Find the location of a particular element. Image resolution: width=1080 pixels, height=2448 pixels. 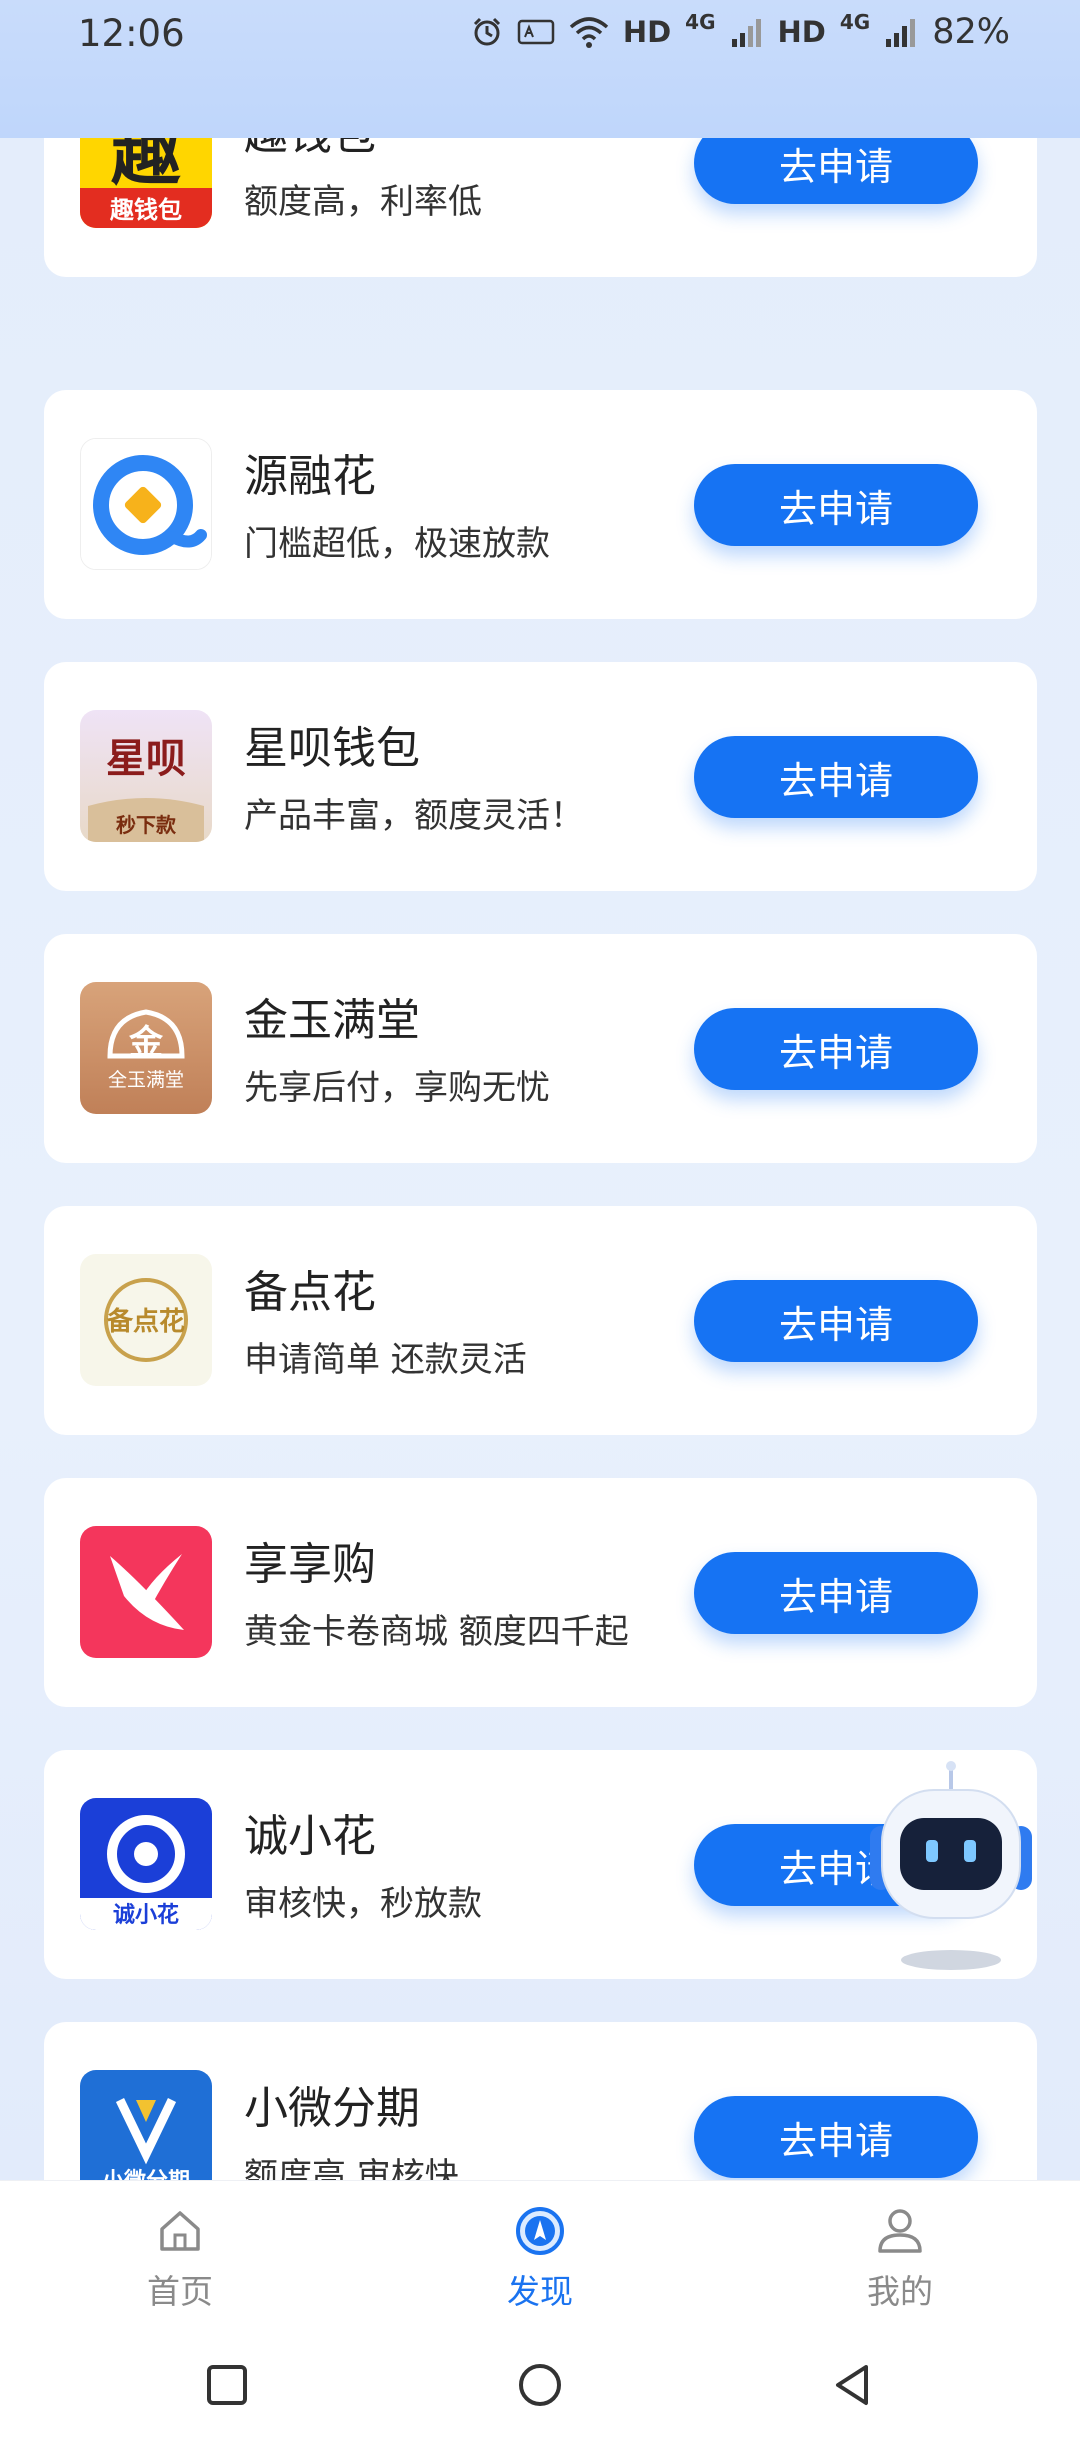

bottom-tab-bar: 首页 发现 我的 is located at coordinates (540, 2251).